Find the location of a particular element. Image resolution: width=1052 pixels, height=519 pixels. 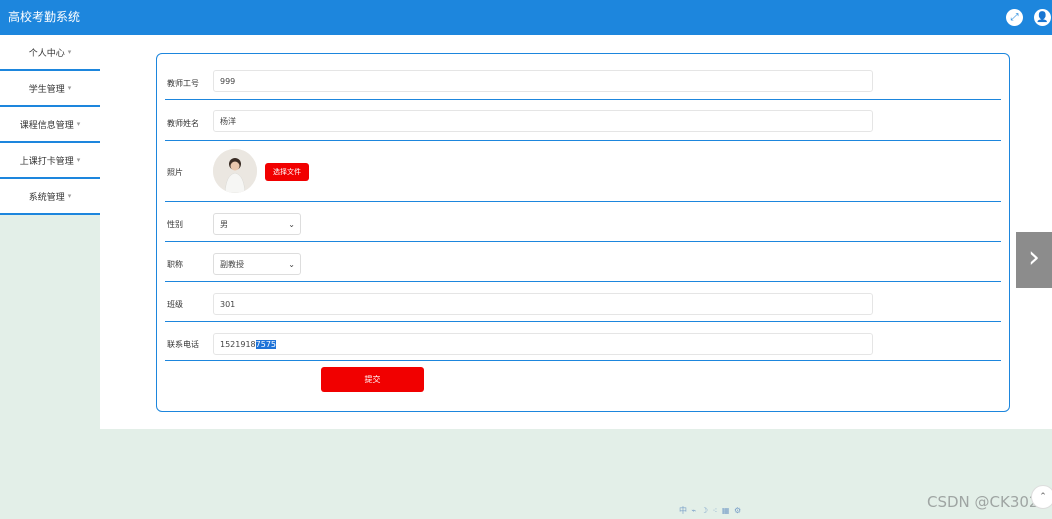

form-row-gender: 性别 男 ⌄ is located at coordinates (583, 222).